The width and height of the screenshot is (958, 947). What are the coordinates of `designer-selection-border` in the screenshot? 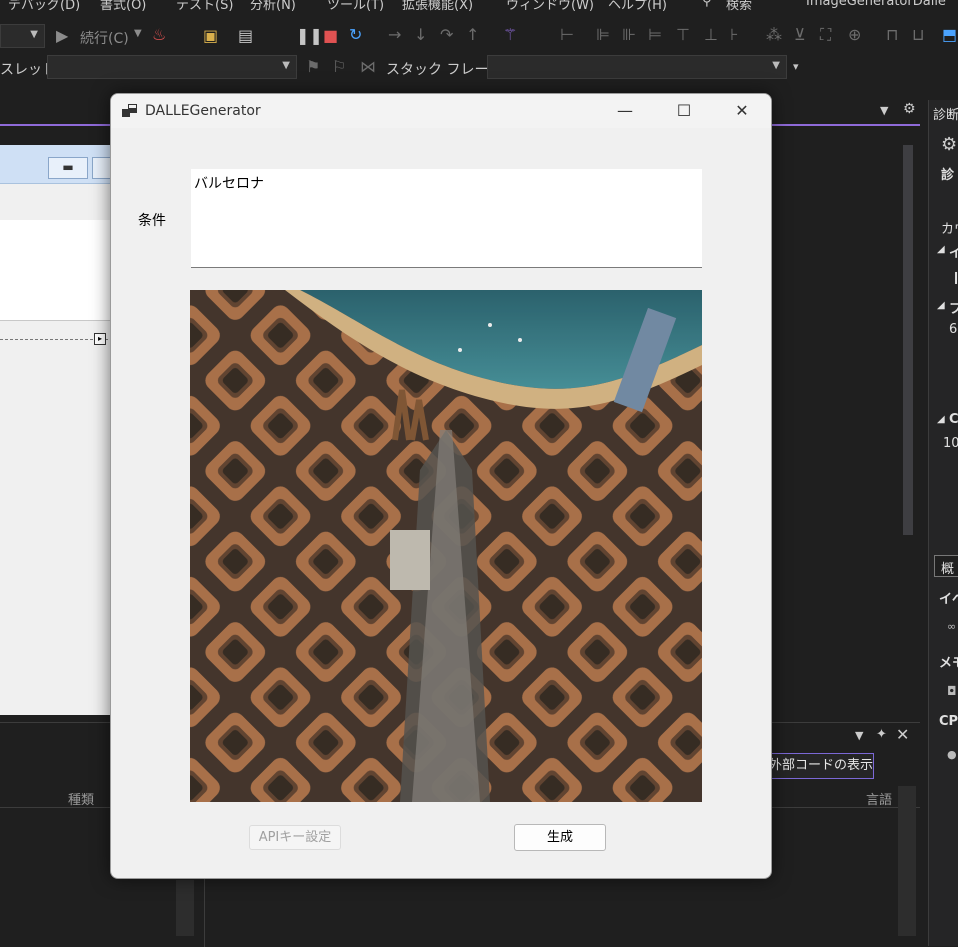 It's located at (54, 339).